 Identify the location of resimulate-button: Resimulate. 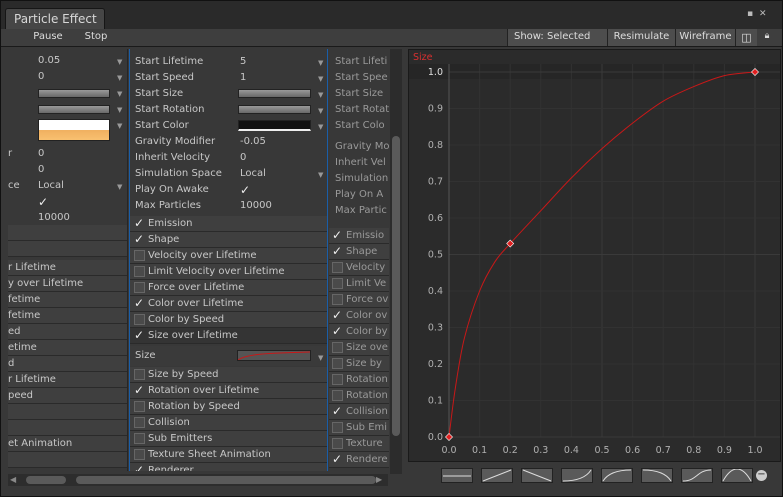
(641, 37).